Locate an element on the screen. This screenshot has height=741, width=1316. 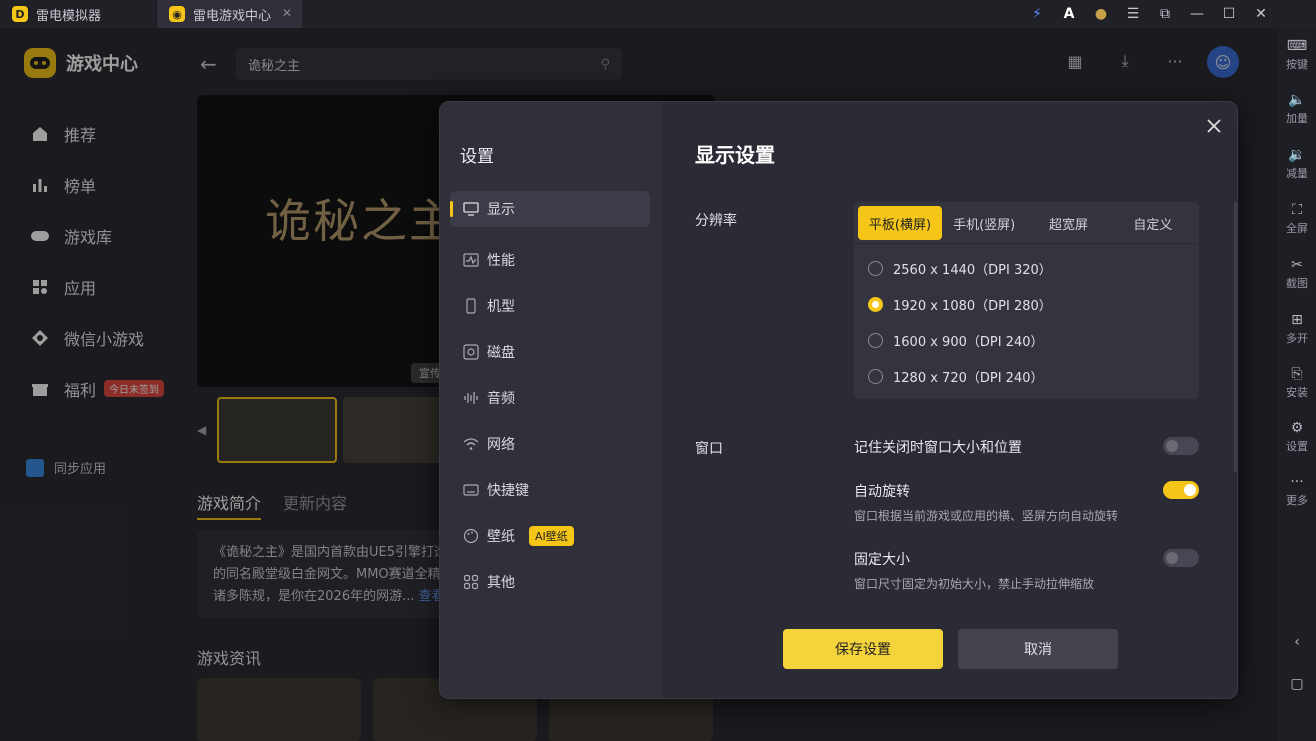
tab-label: 雷电模拟器 is located at coordinates (69, 16).